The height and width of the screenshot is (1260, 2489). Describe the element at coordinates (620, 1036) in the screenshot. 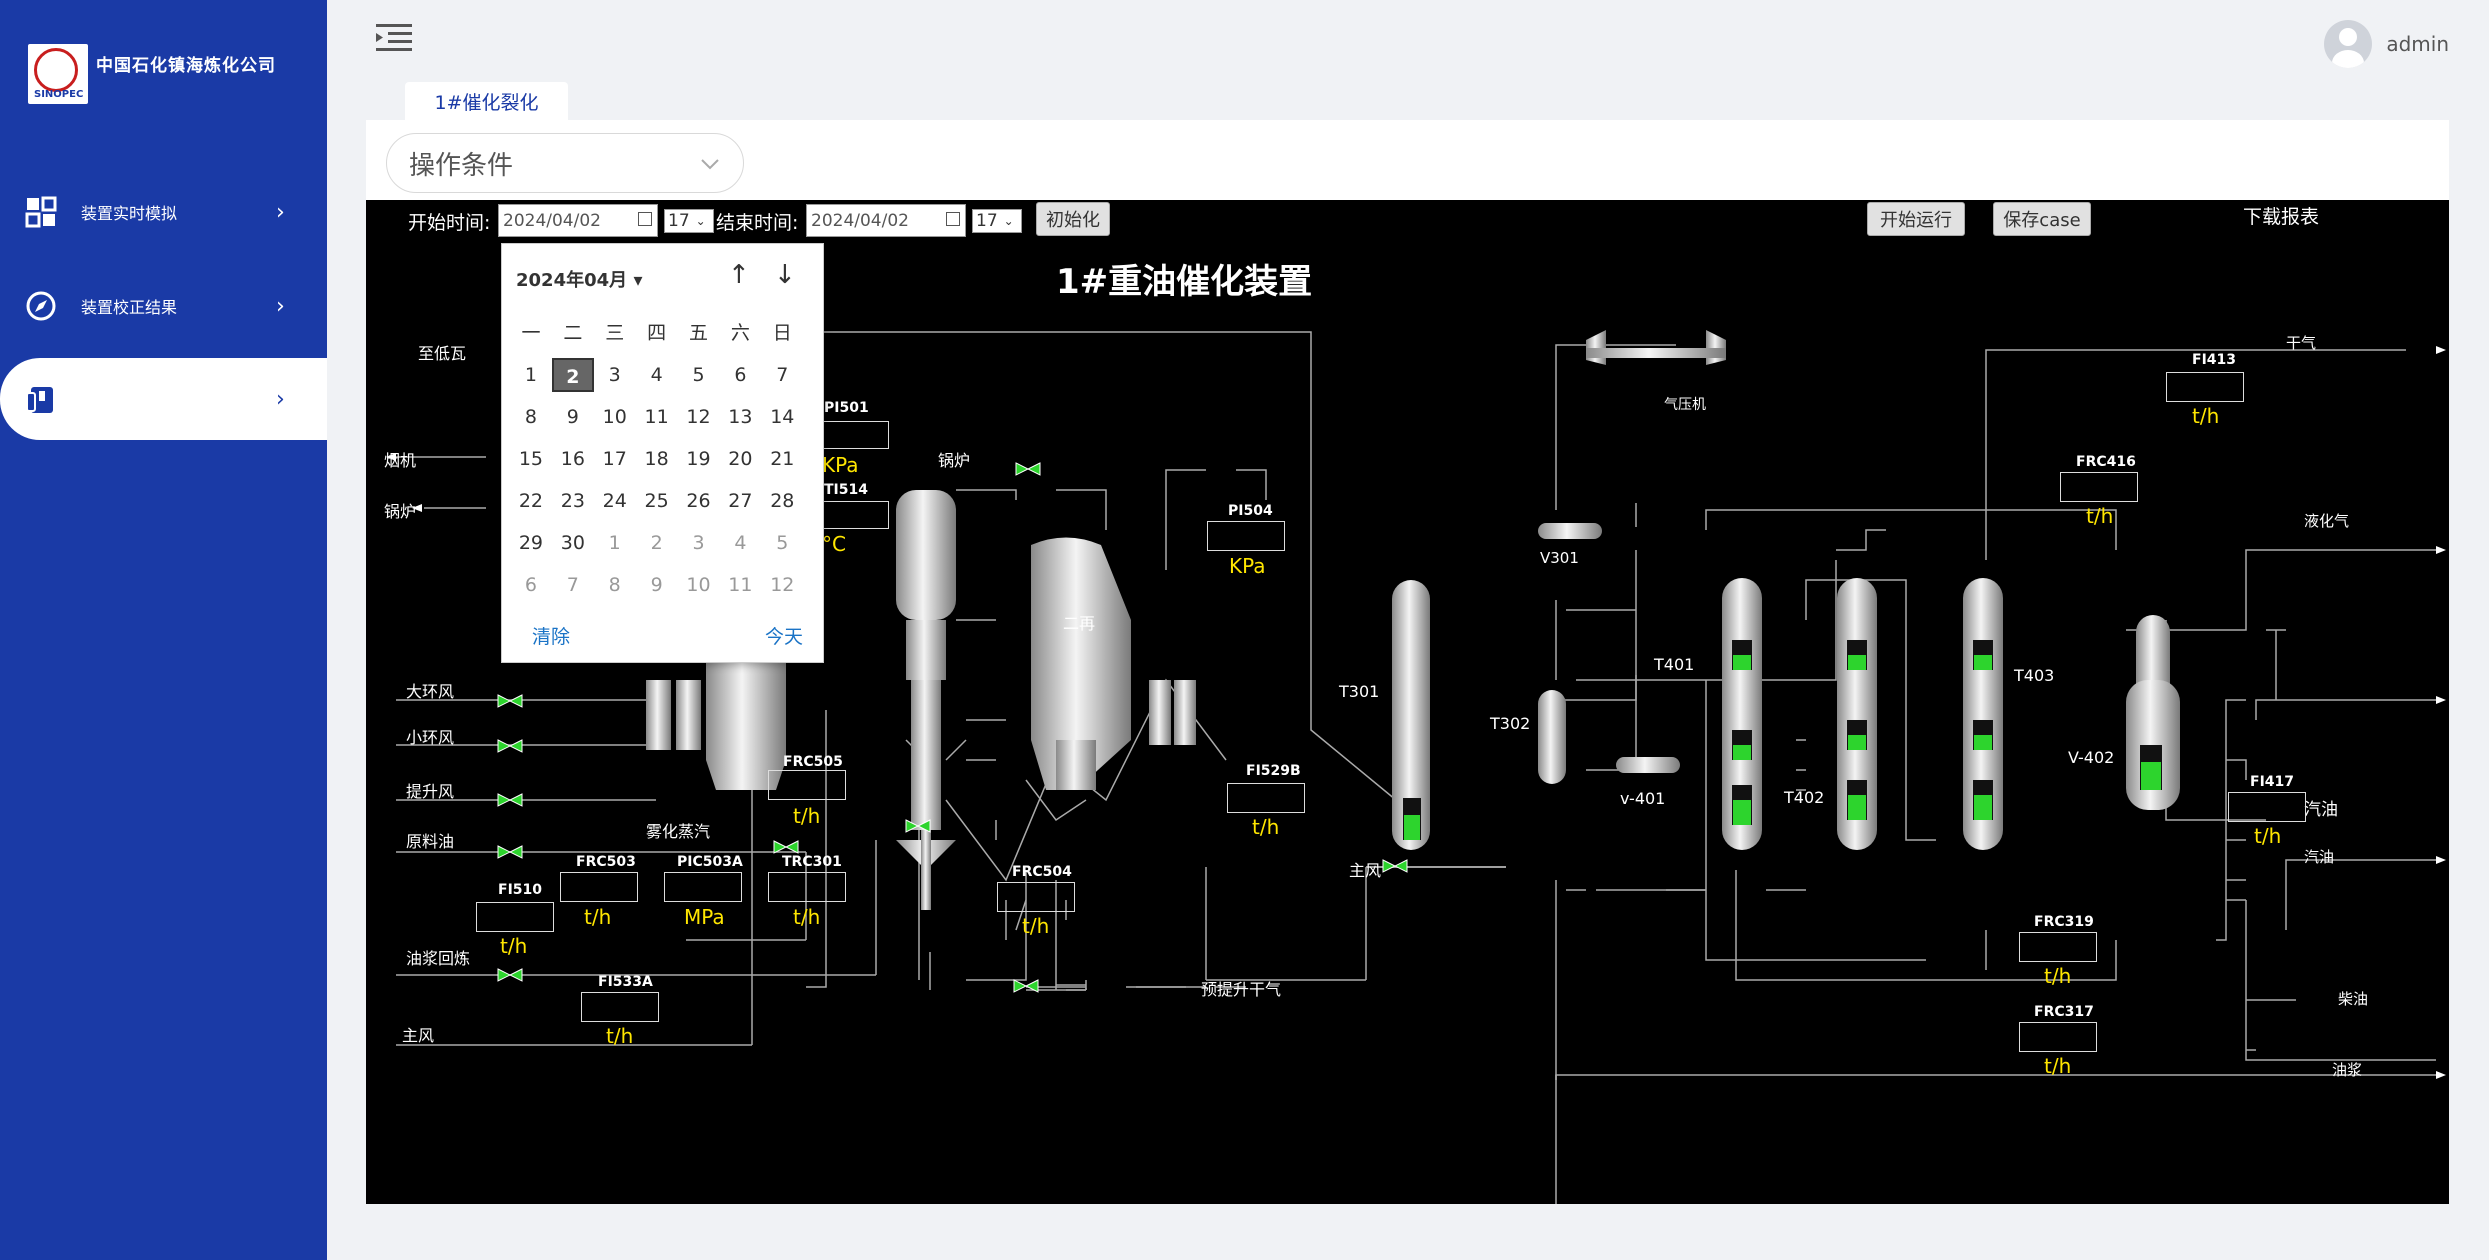

I see `unit-FI533A: t/h` at that location.